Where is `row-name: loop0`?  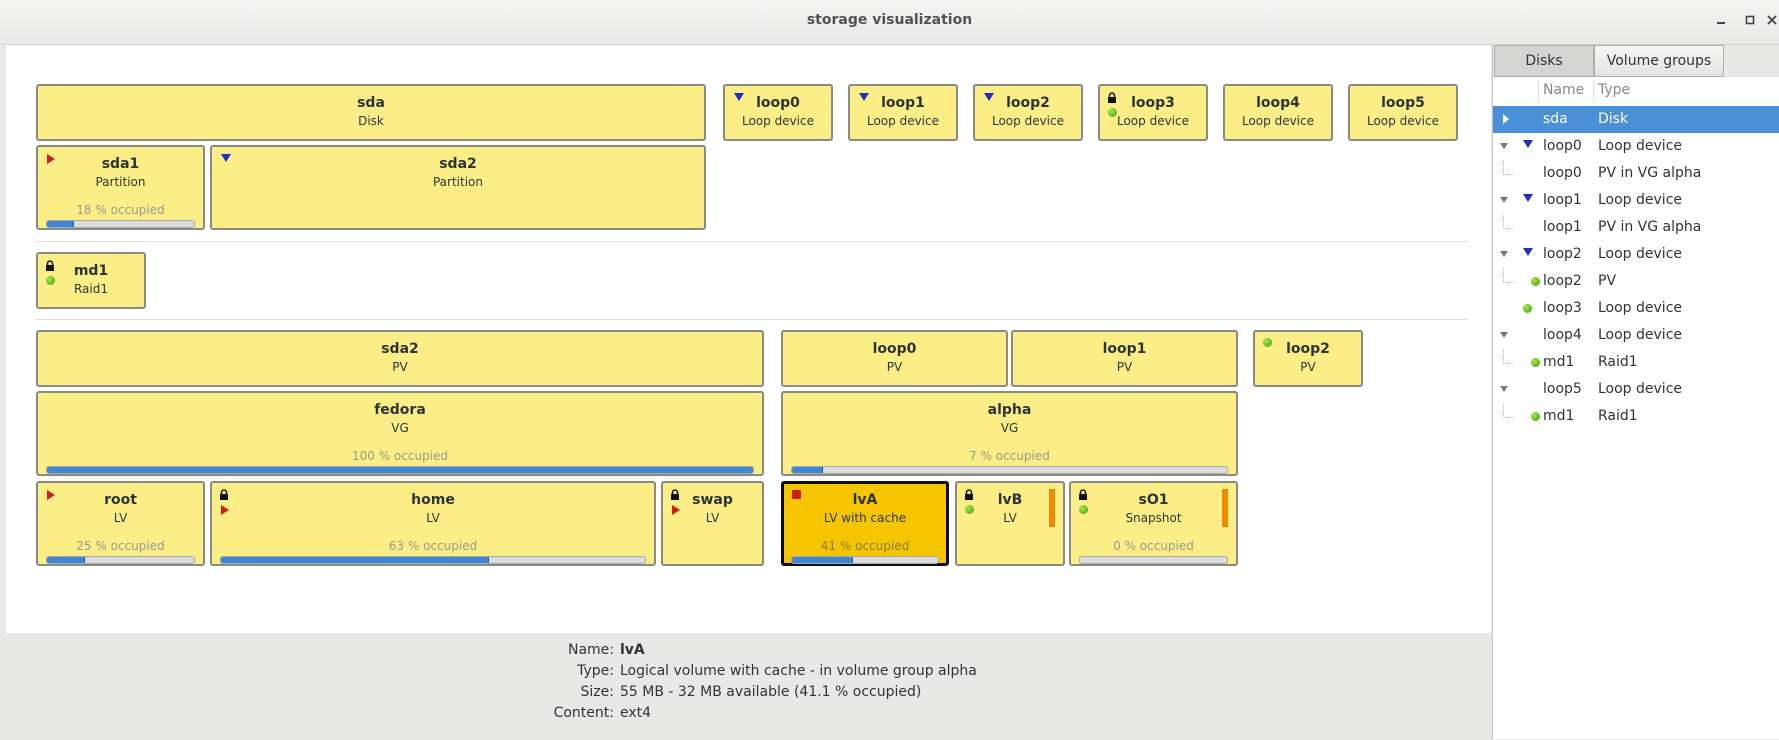
row-name: loop0 is located at coordinates (1562, 146).